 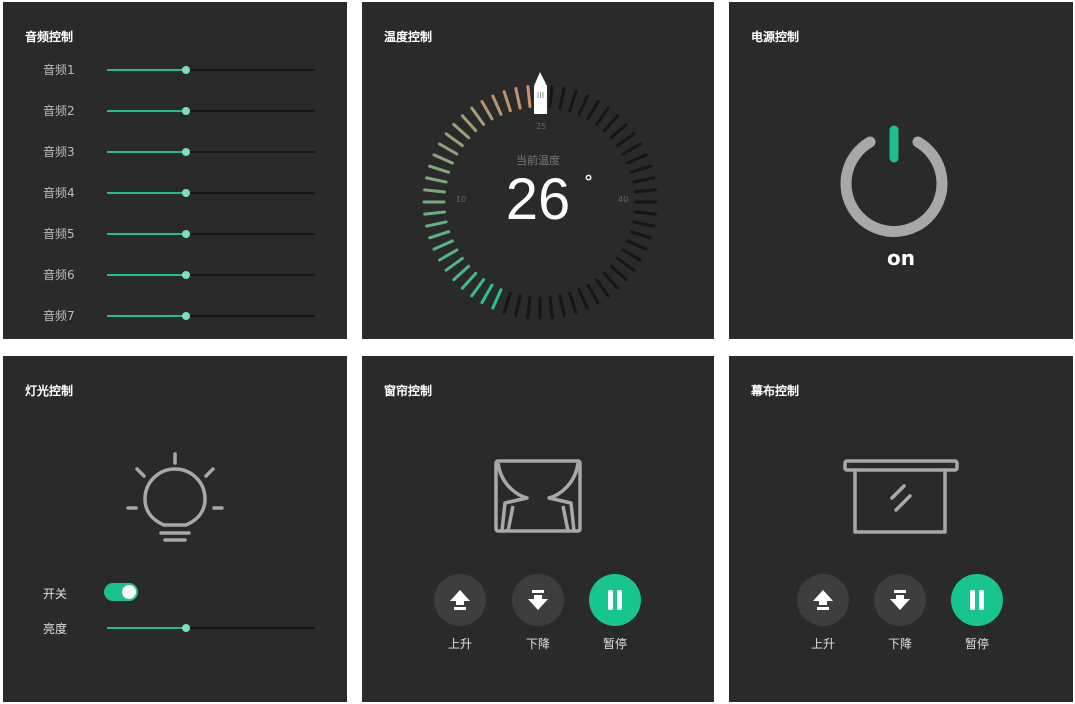 What do you see at coordinates (408, 391) in the screenshot?
I see `curtain-panel-title: 窗帘控制` at bounding box center [408, 391].